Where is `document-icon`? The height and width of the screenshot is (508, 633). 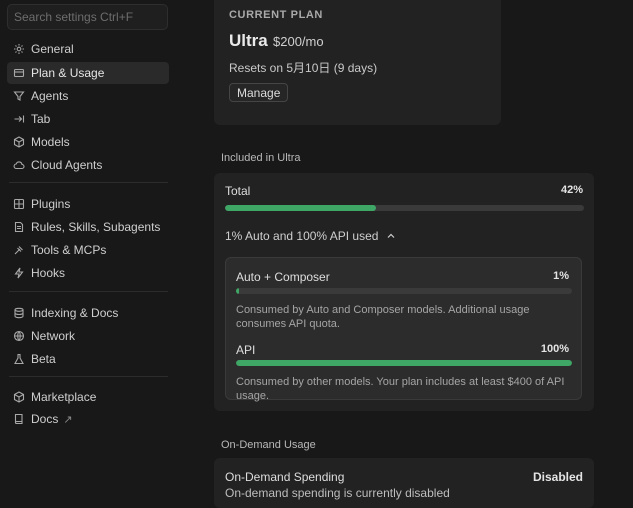 document-icon is located at coordinates (19, 227).